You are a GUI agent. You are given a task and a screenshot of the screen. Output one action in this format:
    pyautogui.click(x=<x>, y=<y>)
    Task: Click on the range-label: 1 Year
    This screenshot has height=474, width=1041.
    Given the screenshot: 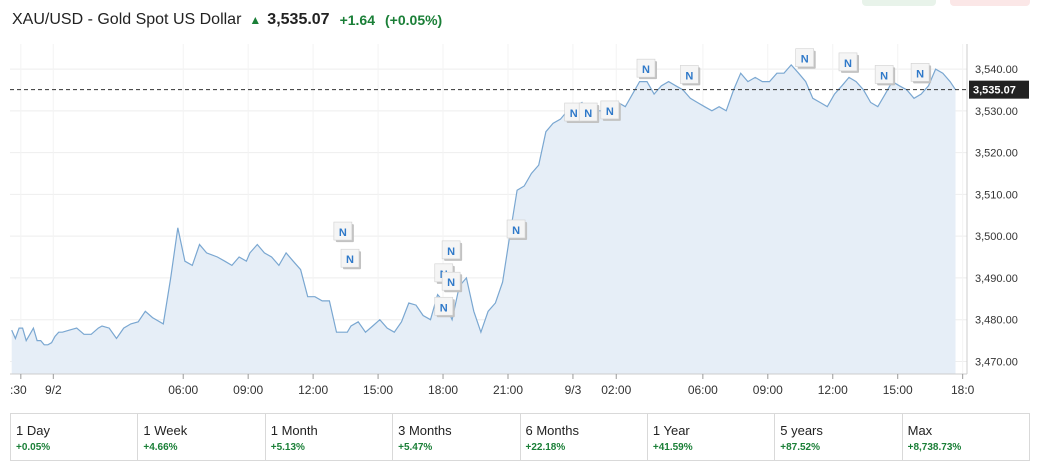 What is the action you would take?
    pyautogui.click(x=671, y=430)
    